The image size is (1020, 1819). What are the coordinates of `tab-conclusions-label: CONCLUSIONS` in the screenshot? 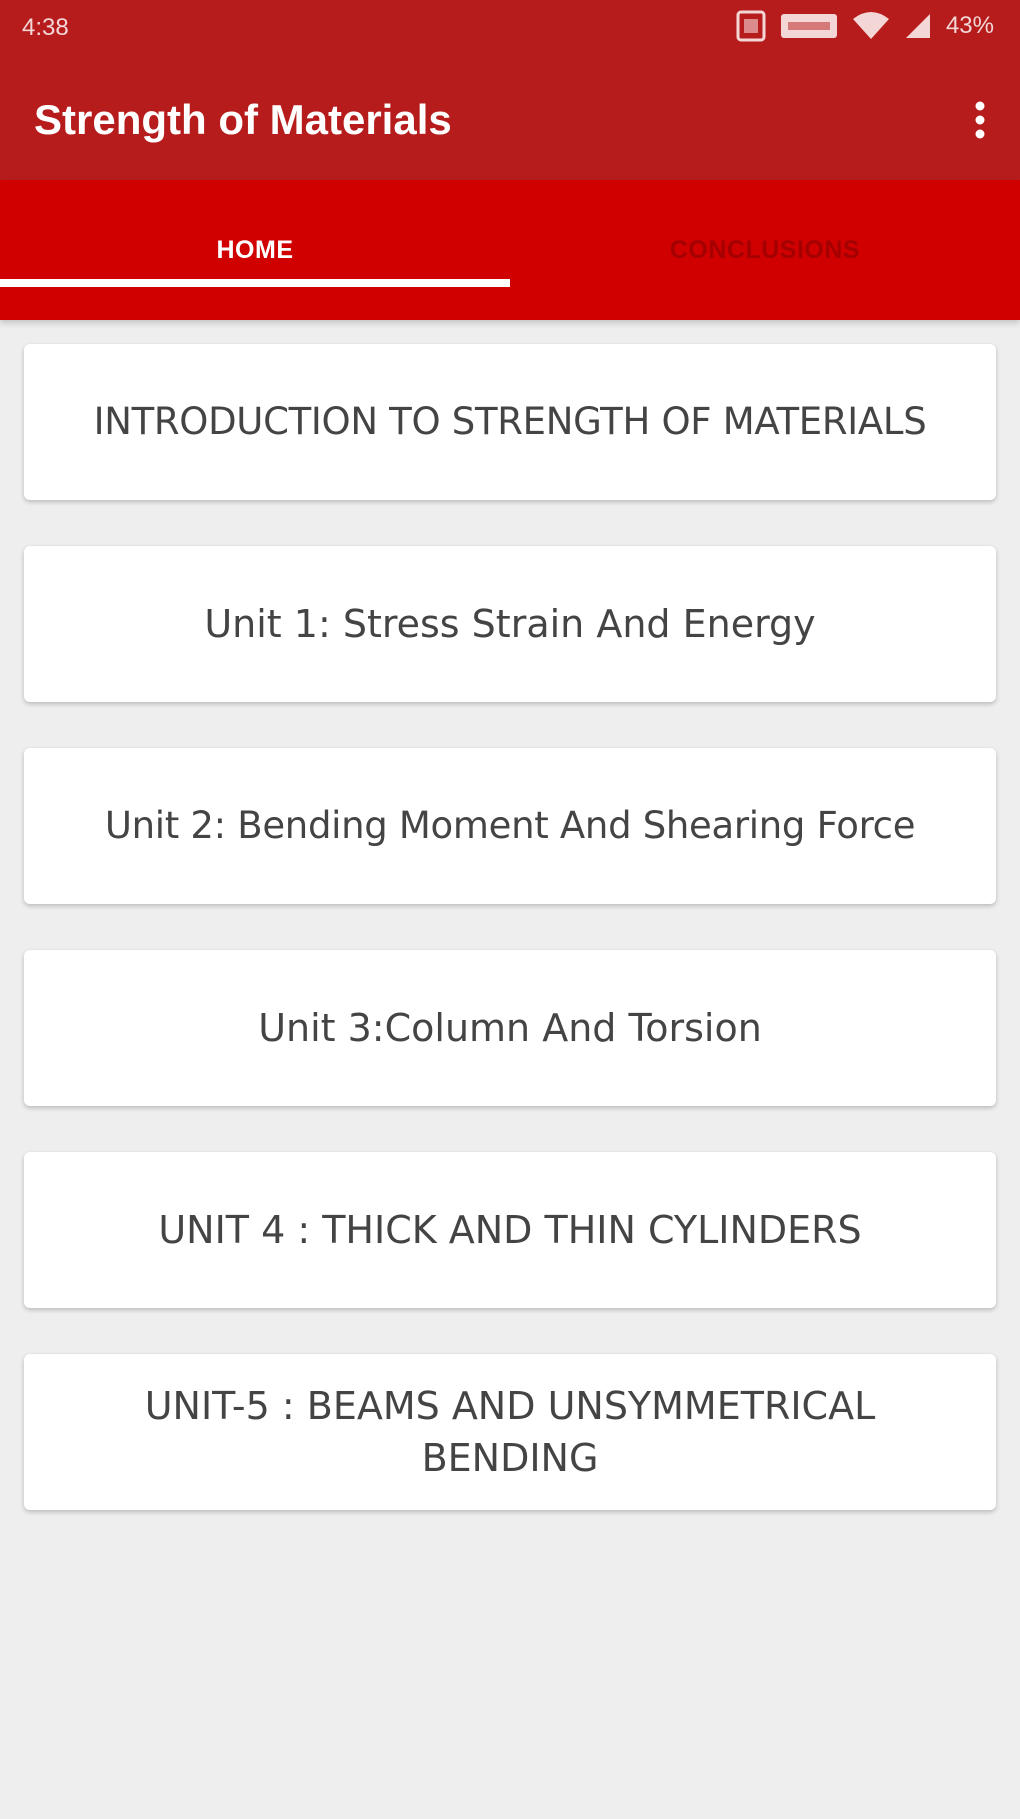 It's located at (765, 249).